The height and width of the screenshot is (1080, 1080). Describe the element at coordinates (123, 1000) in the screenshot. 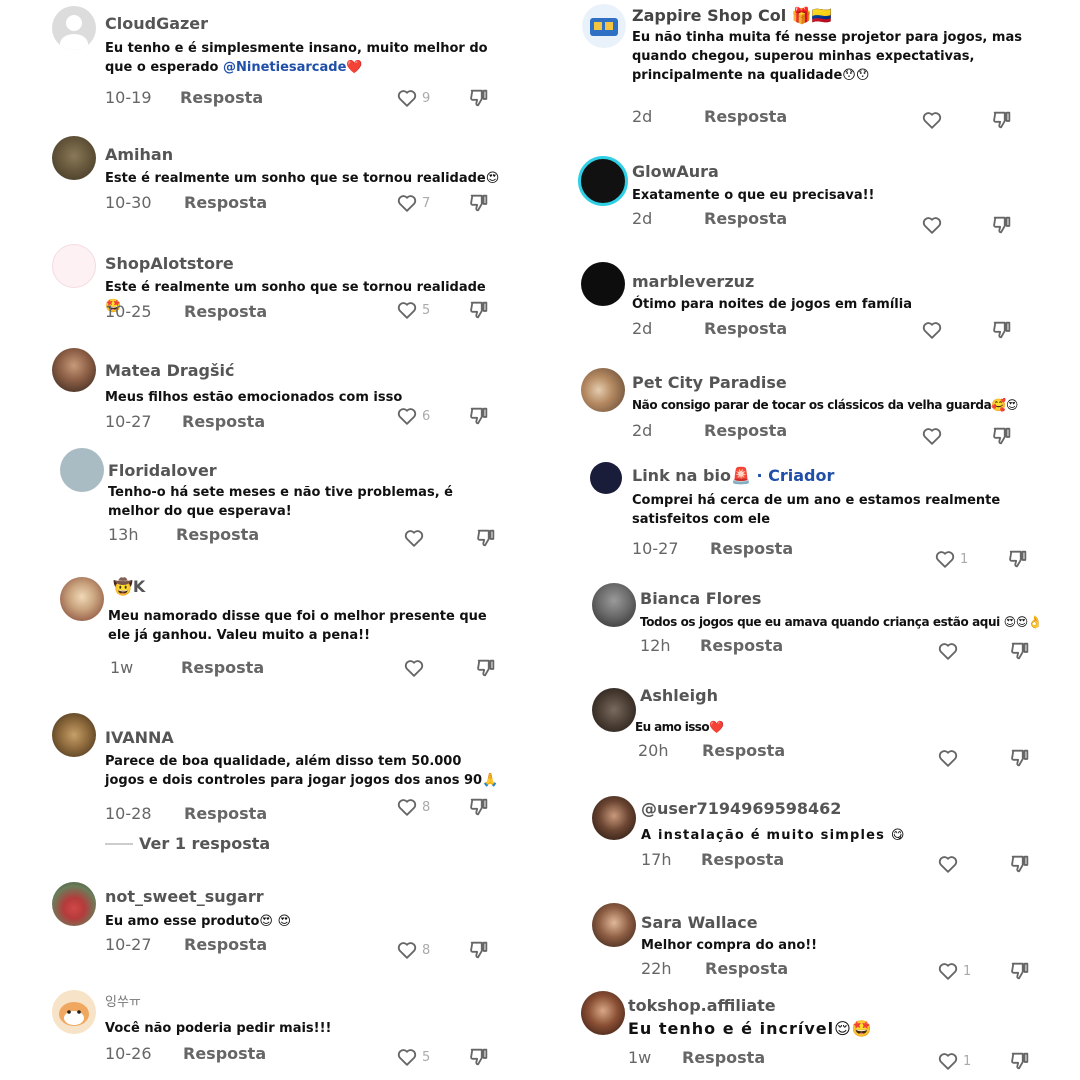

I see `username: 잉쑤ㅠ` at that location.